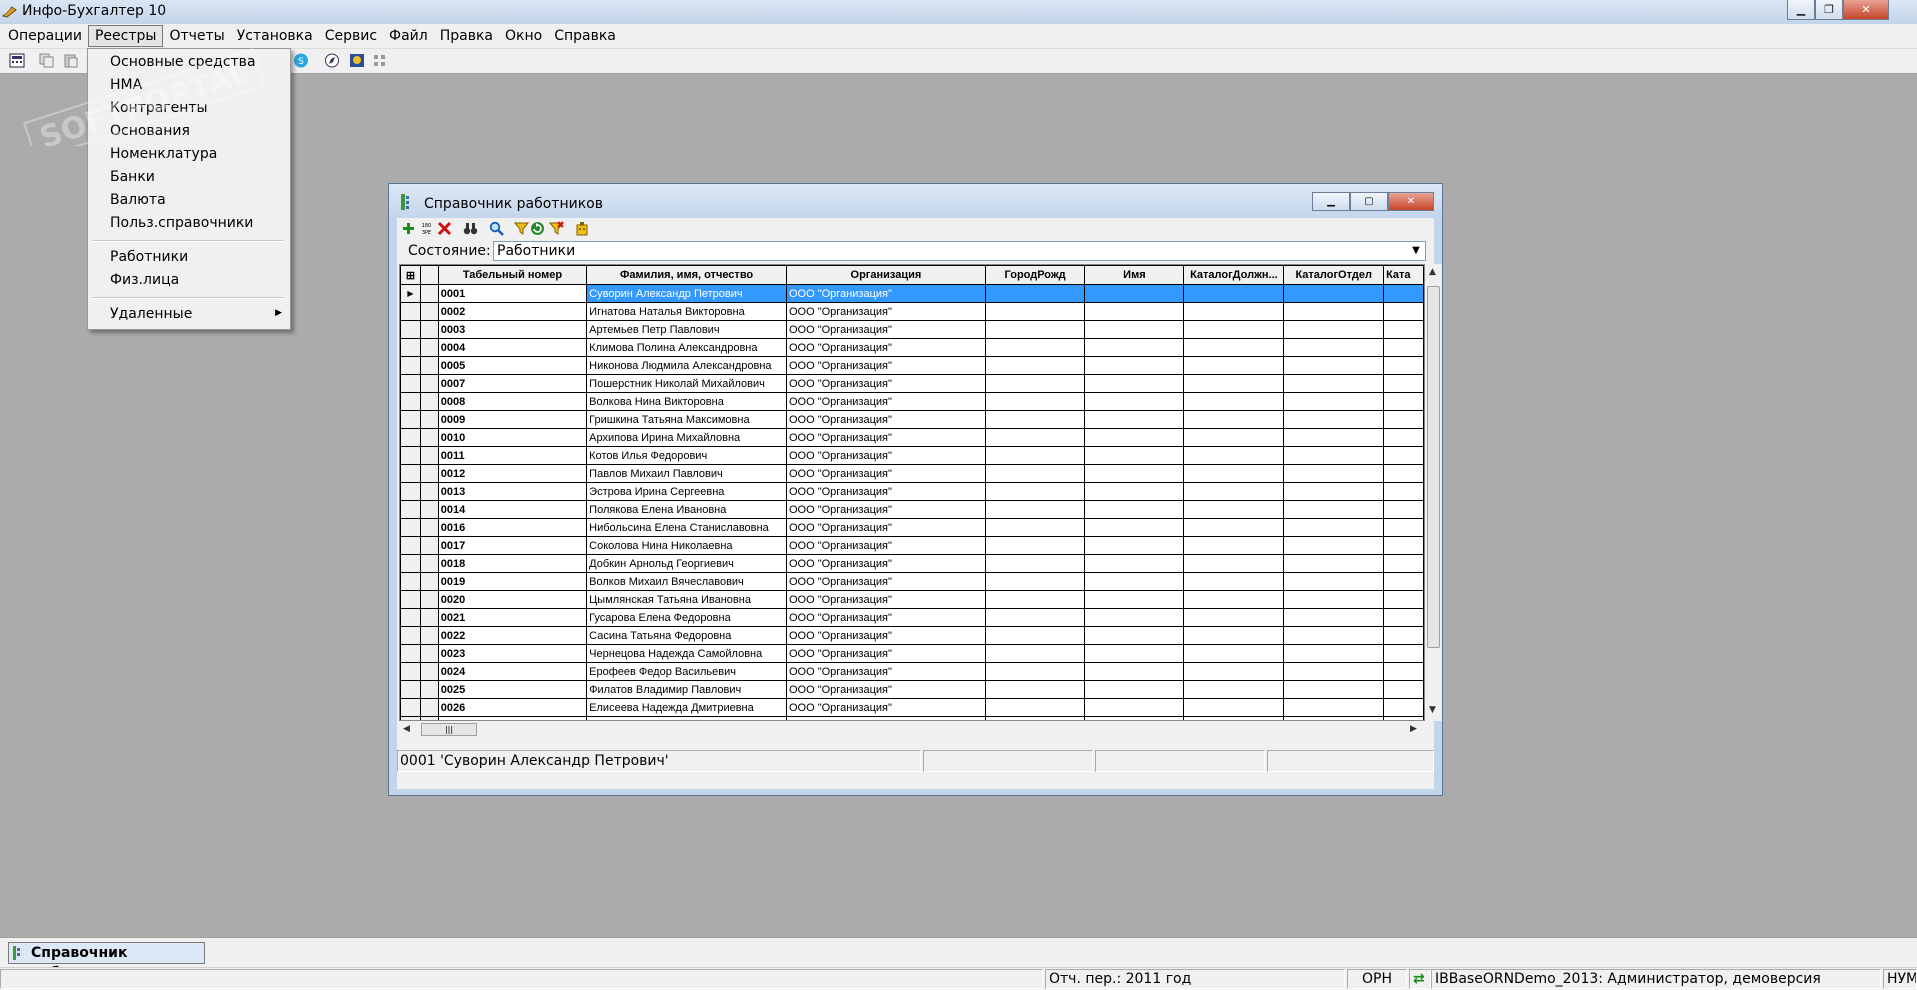  I want to click on vertical-scroll-thumb, so click(1433, 467).